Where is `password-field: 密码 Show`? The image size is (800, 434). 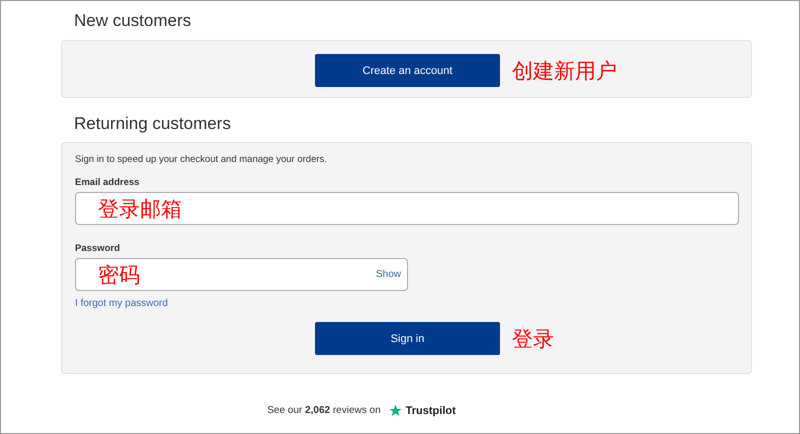
password-field: 密码 Show is located at coordinates (241, 274).